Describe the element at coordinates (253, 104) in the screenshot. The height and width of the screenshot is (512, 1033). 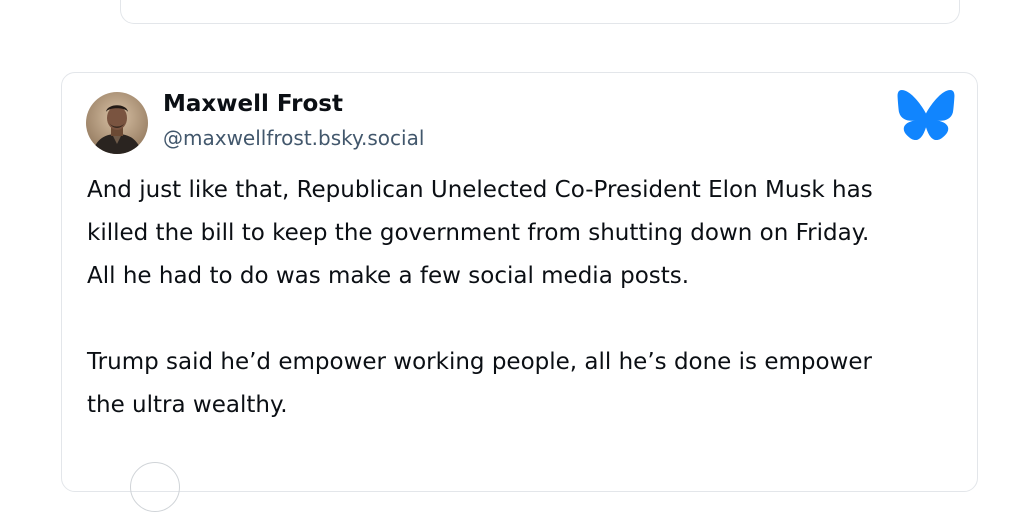
I see `author-display-name: Maxwell Frost` at that location.